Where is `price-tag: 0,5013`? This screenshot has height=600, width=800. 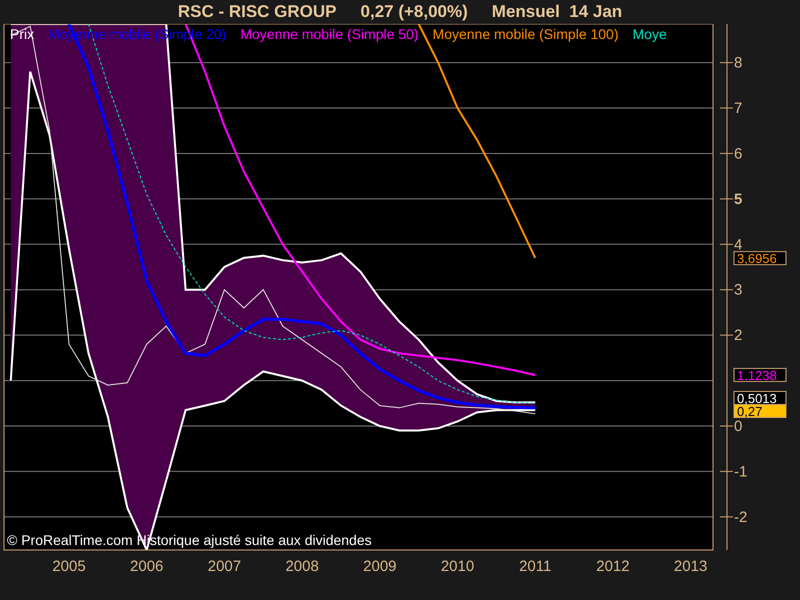 price-tag: 0,5013 is located at coordinates (760, 398).